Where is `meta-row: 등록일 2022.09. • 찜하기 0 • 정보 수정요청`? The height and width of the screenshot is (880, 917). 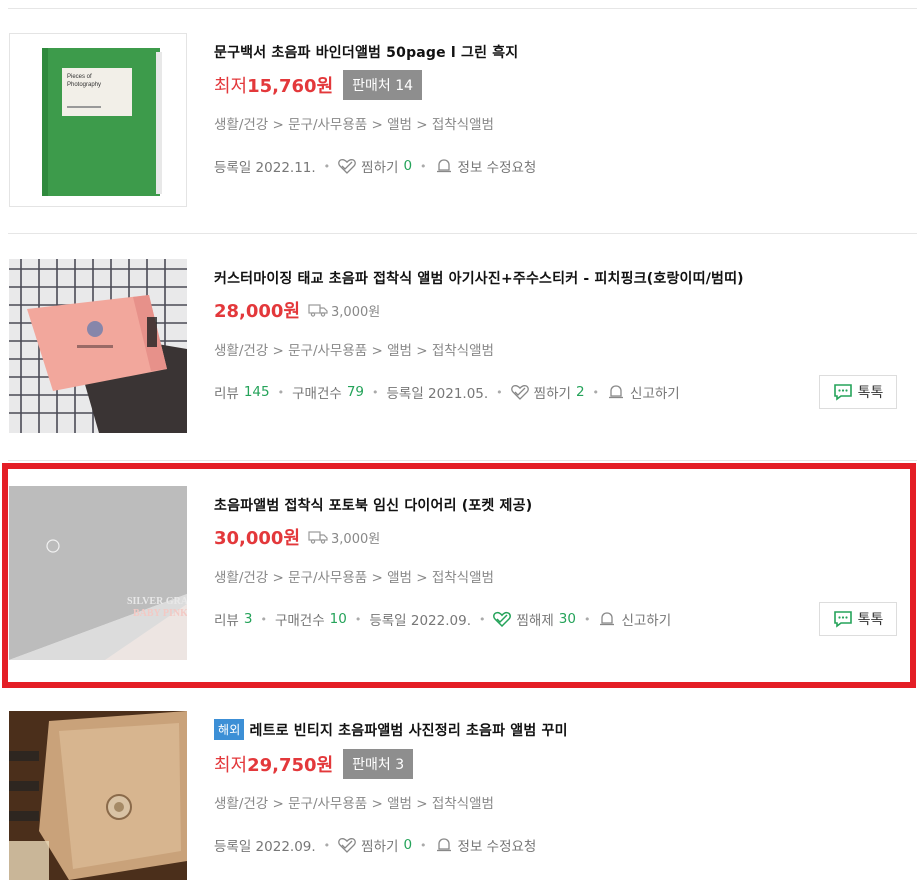
meta-row: 등록일 2022.09. • 찜하기 0 • 정보 수정요청 is located at coordinates (375, 845).